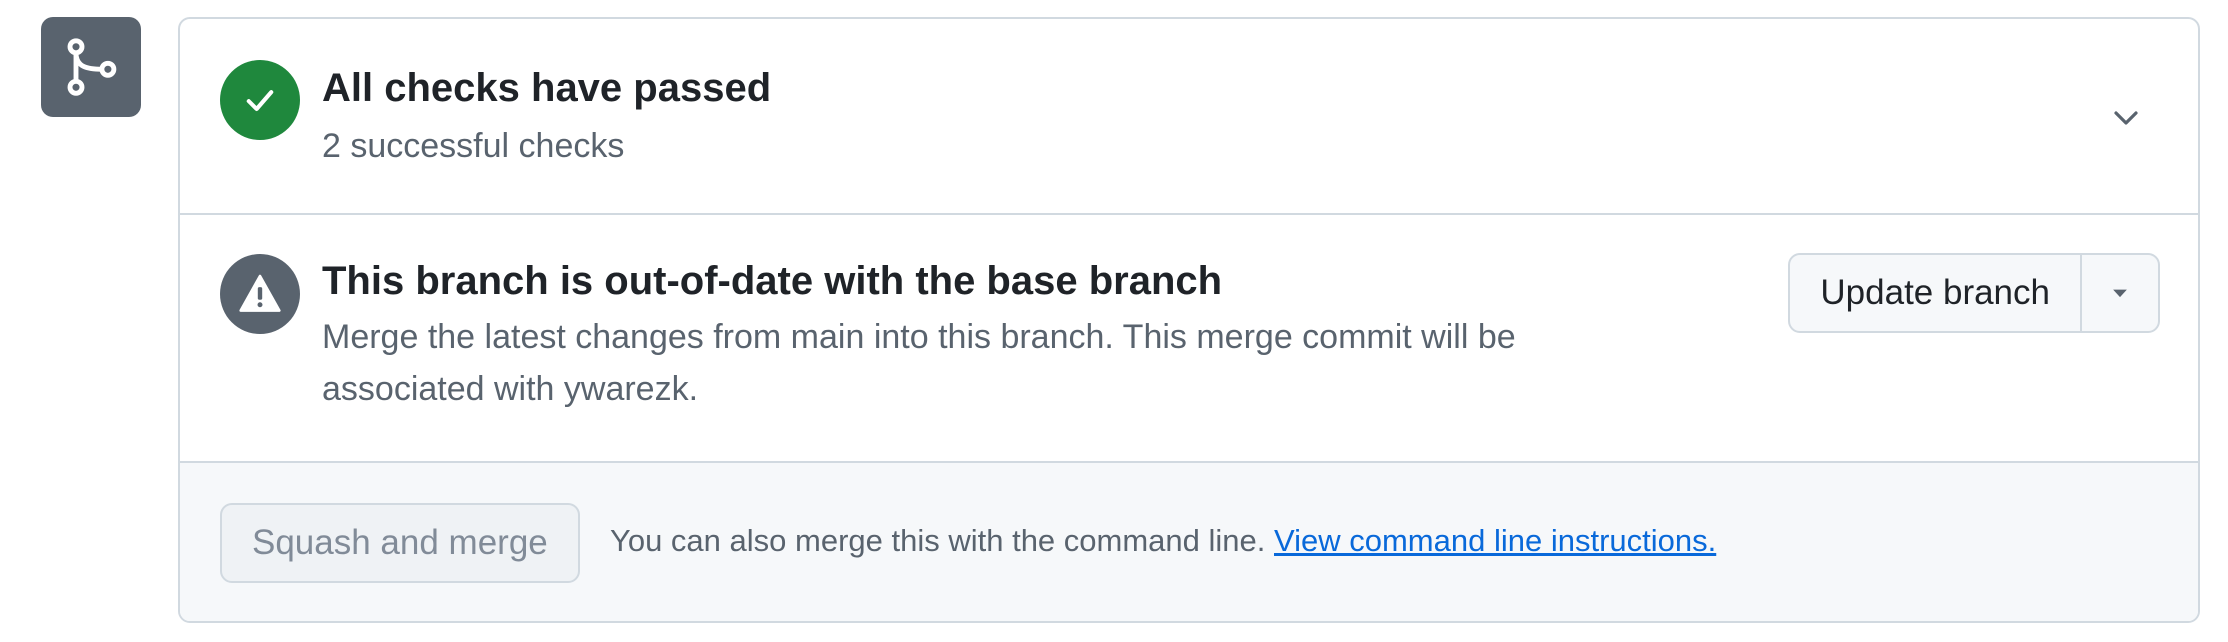 The image size is (2228, 642). I want to click on triangle-down-icon, so click(2120, 293).